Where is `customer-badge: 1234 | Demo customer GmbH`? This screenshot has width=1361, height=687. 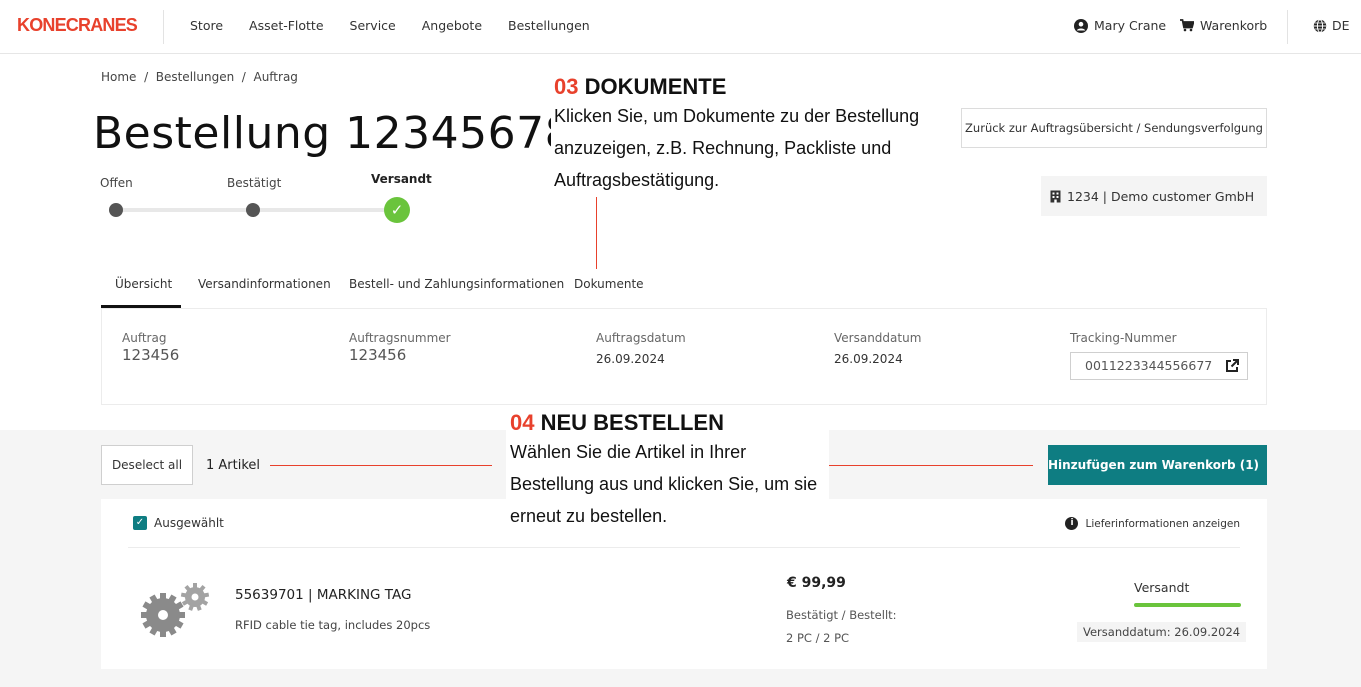
customer-badge: 1234 | Demo customer GmbH is located at coordinates (1154, 196).